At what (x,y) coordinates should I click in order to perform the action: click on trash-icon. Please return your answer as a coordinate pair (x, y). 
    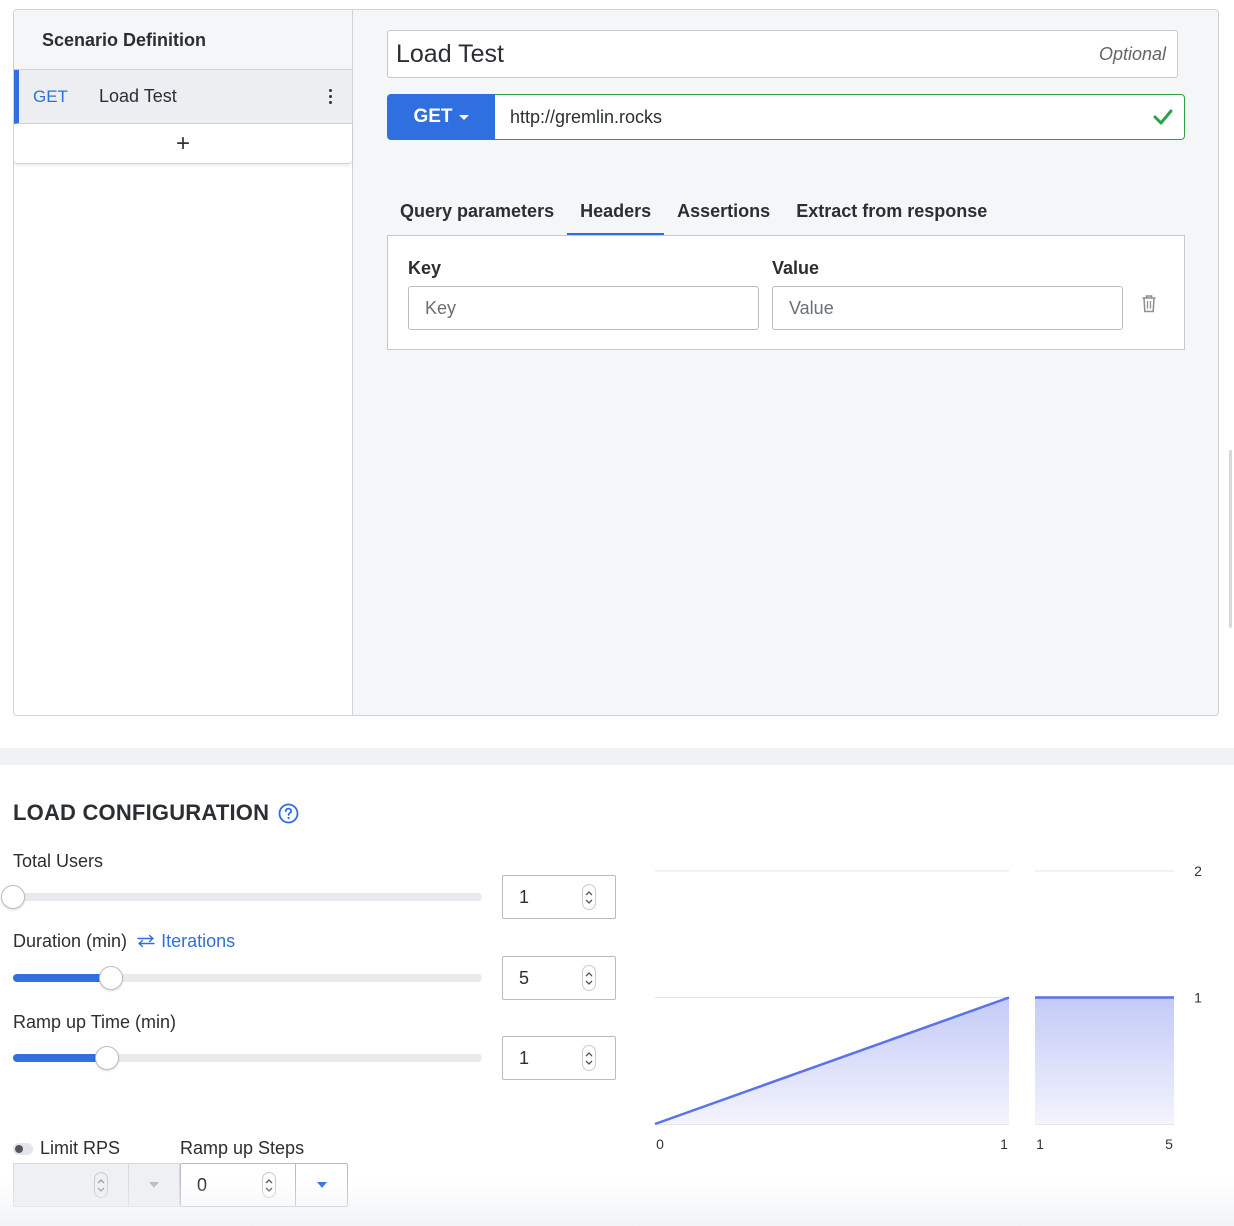
    Looking at the image, I should click on (1149, 303).